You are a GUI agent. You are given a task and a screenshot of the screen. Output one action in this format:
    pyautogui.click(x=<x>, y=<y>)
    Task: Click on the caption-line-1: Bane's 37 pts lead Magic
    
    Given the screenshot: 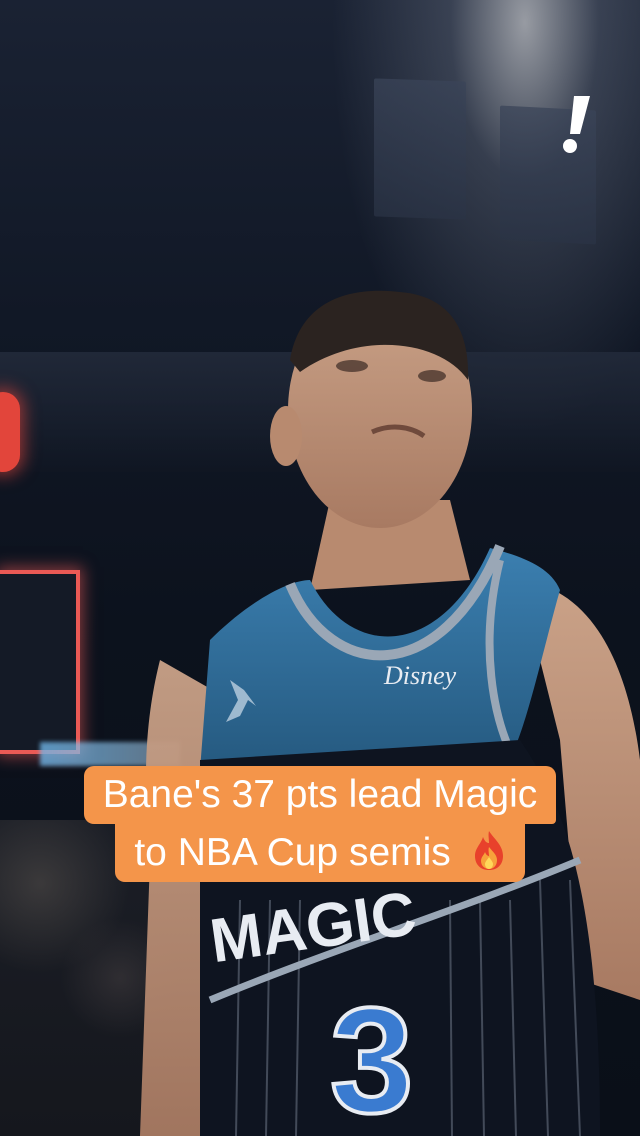 What is the action you would take?
    pyautogui.click(x=320, y=795)
    